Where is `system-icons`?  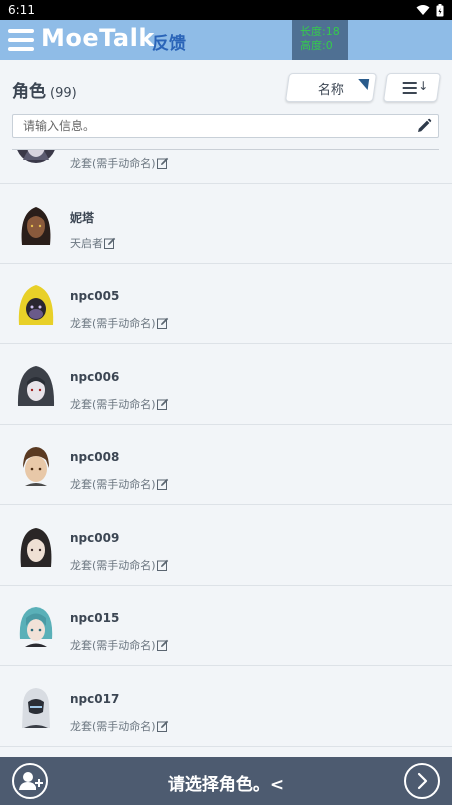 system-icons is located at coordinates (430, 10).